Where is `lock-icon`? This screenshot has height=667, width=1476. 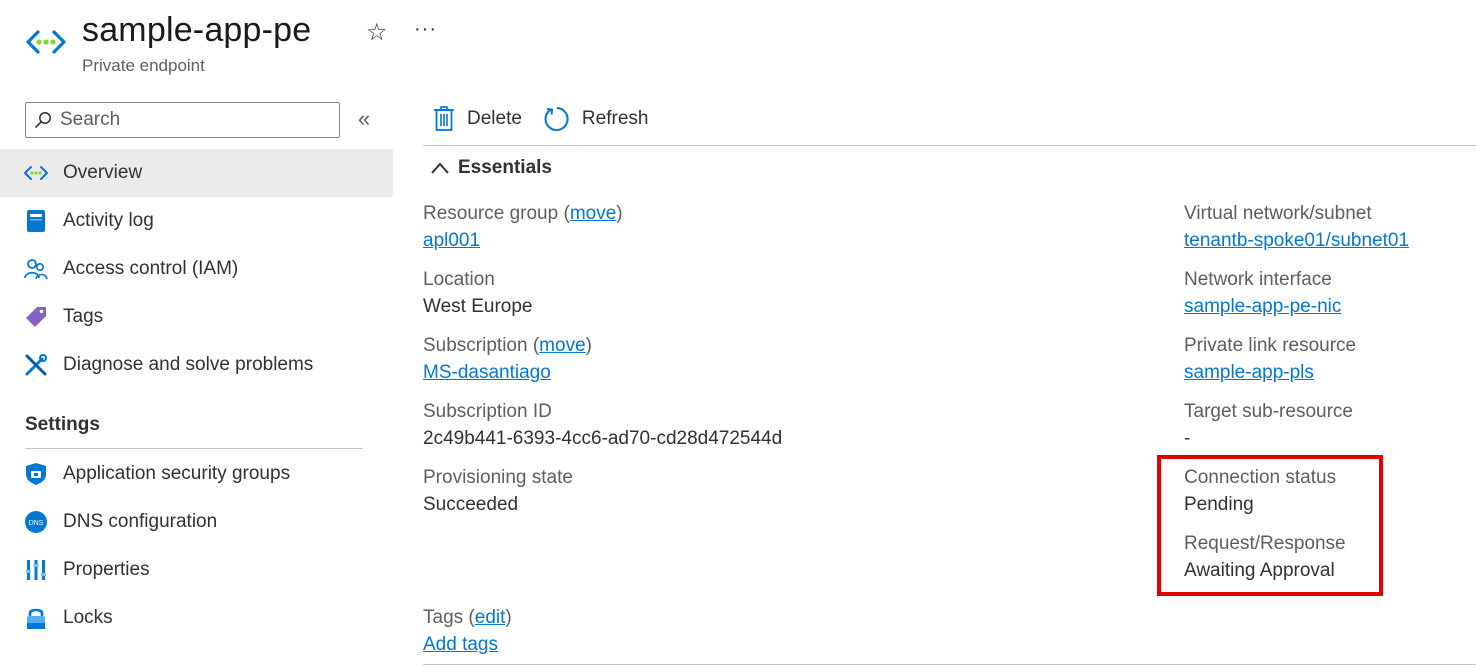
lock-icon is located at coordinates (36, 618).